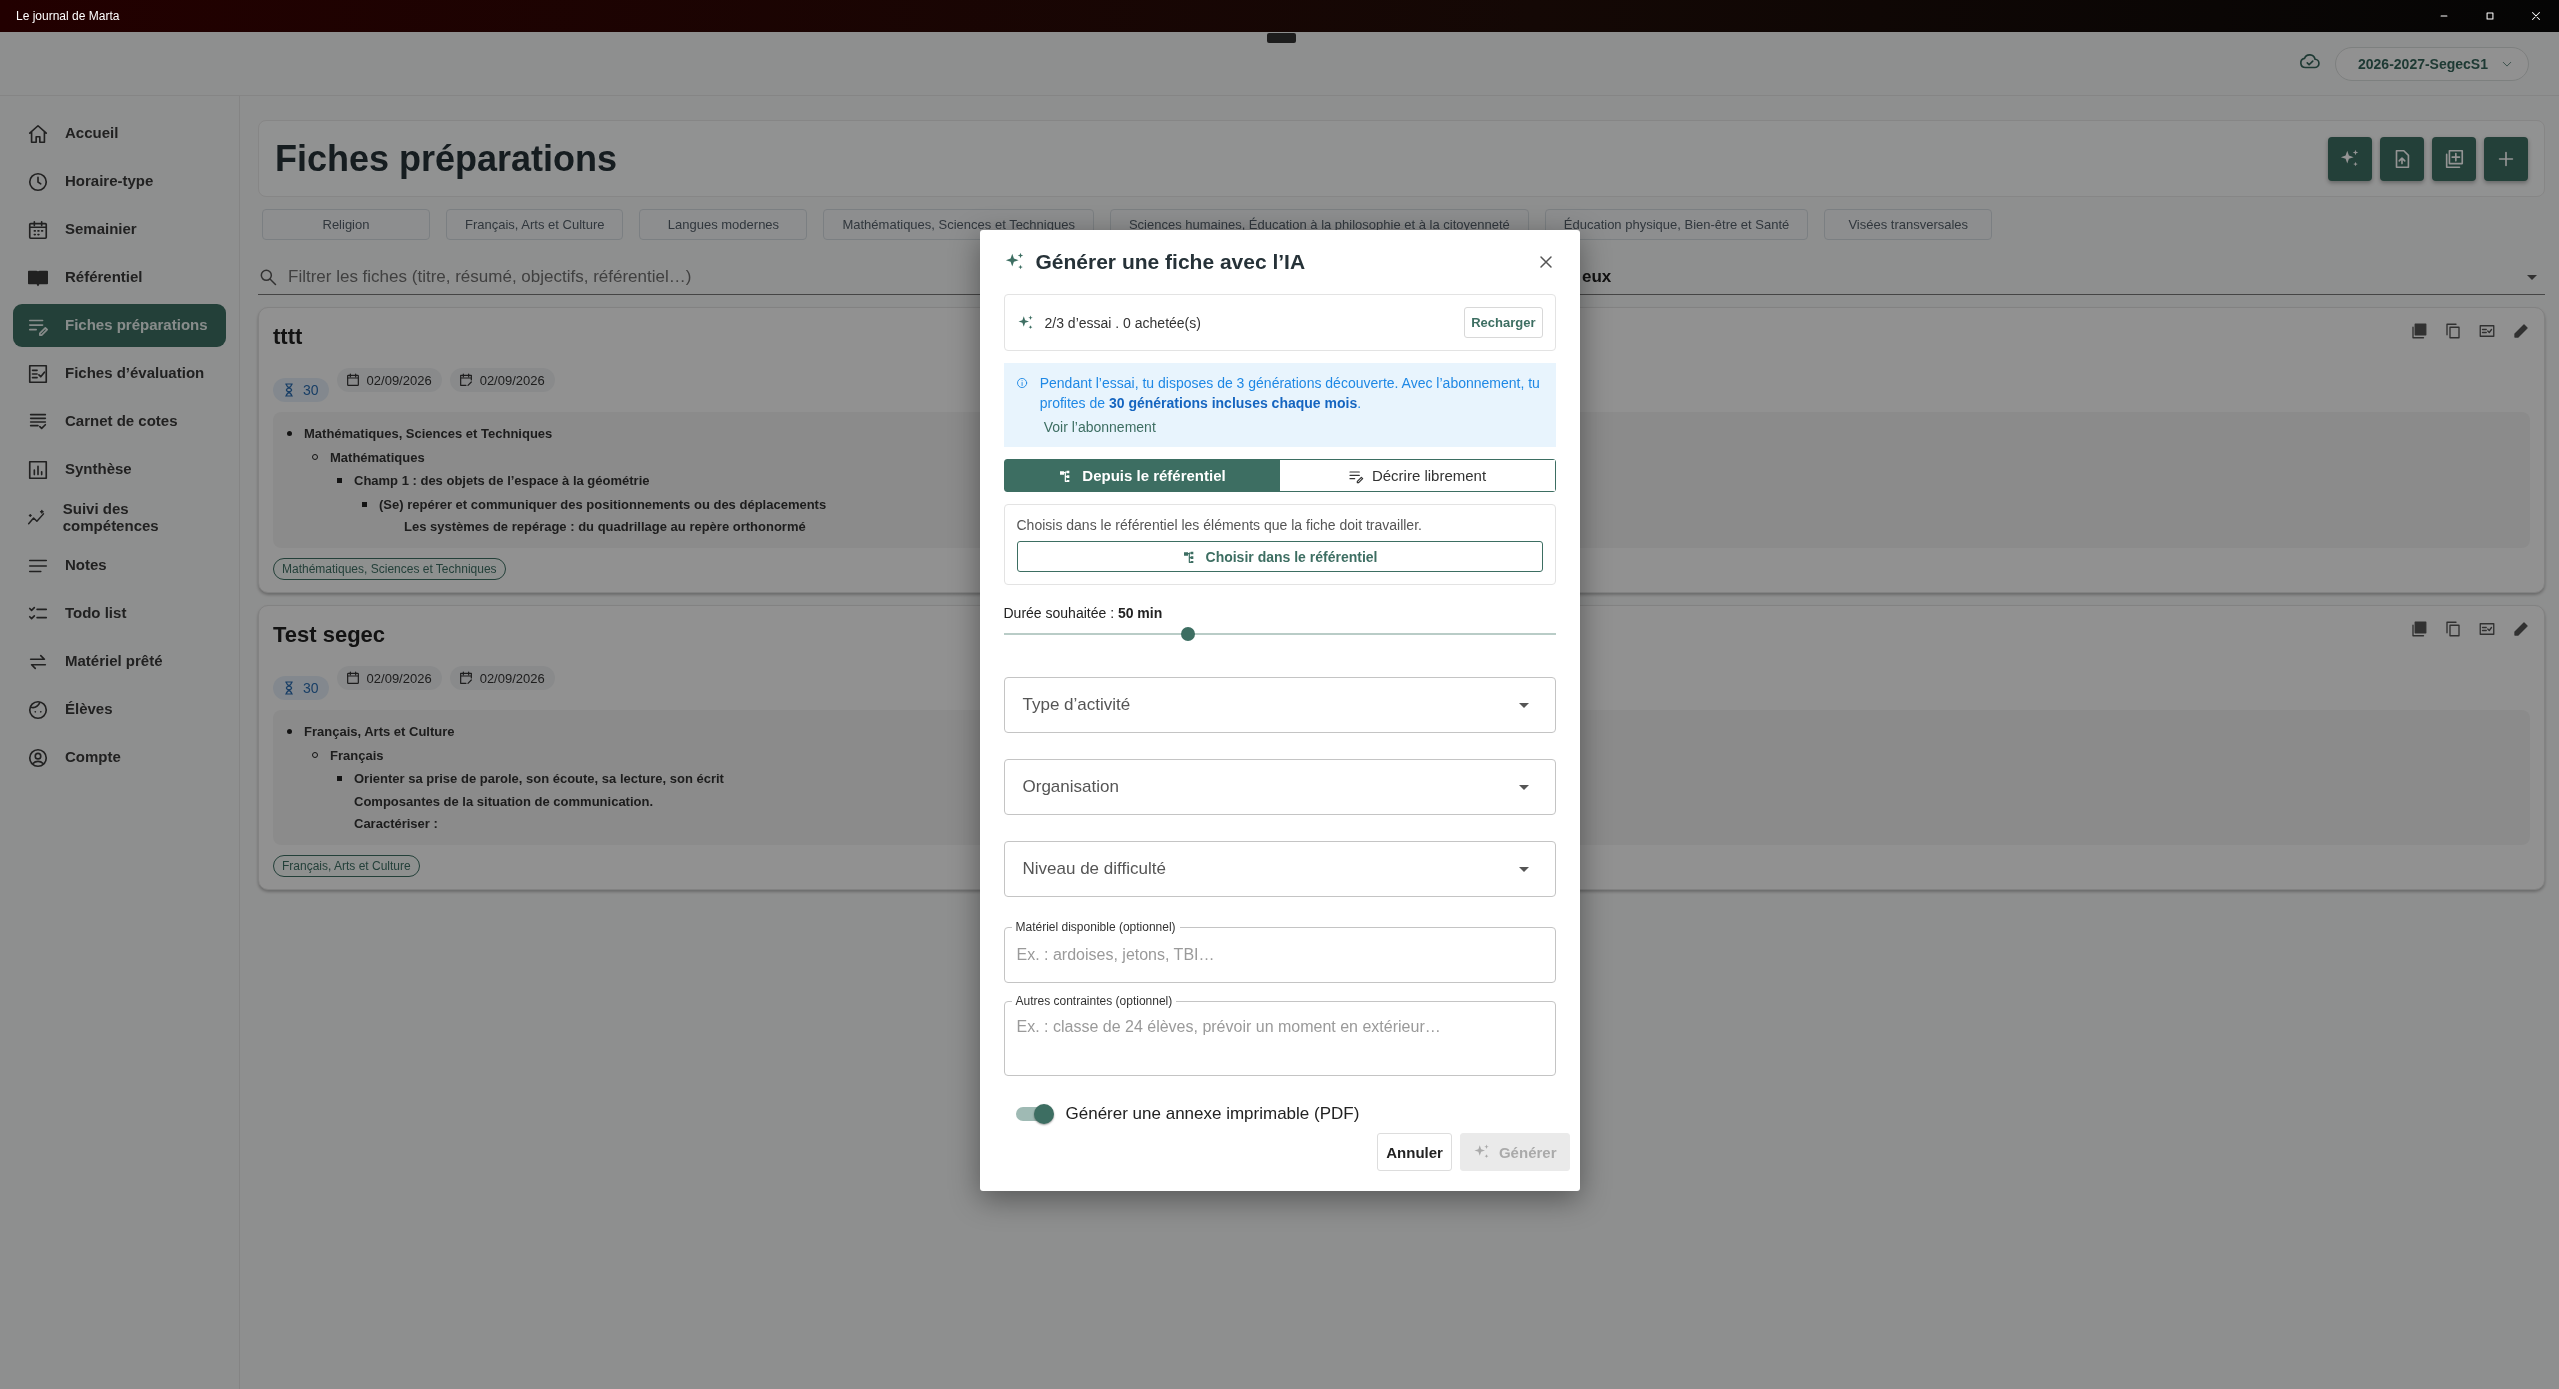  I want to click on sidebar-item: Semainier, so click(119, 229).